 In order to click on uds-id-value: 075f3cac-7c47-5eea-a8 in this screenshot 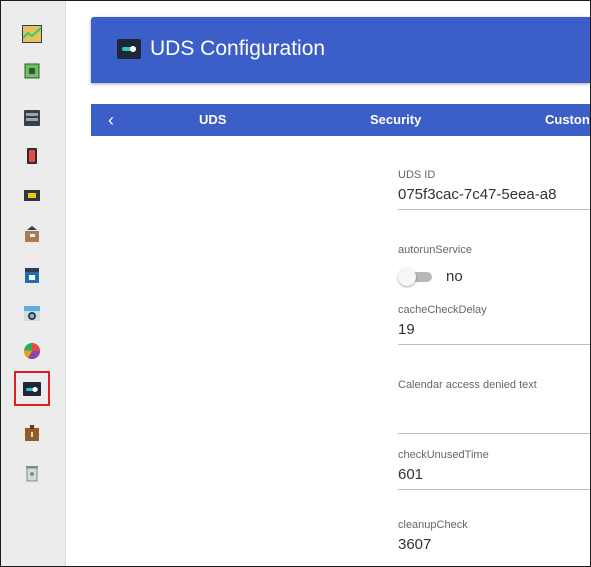, I will do `click(477, 194)`.